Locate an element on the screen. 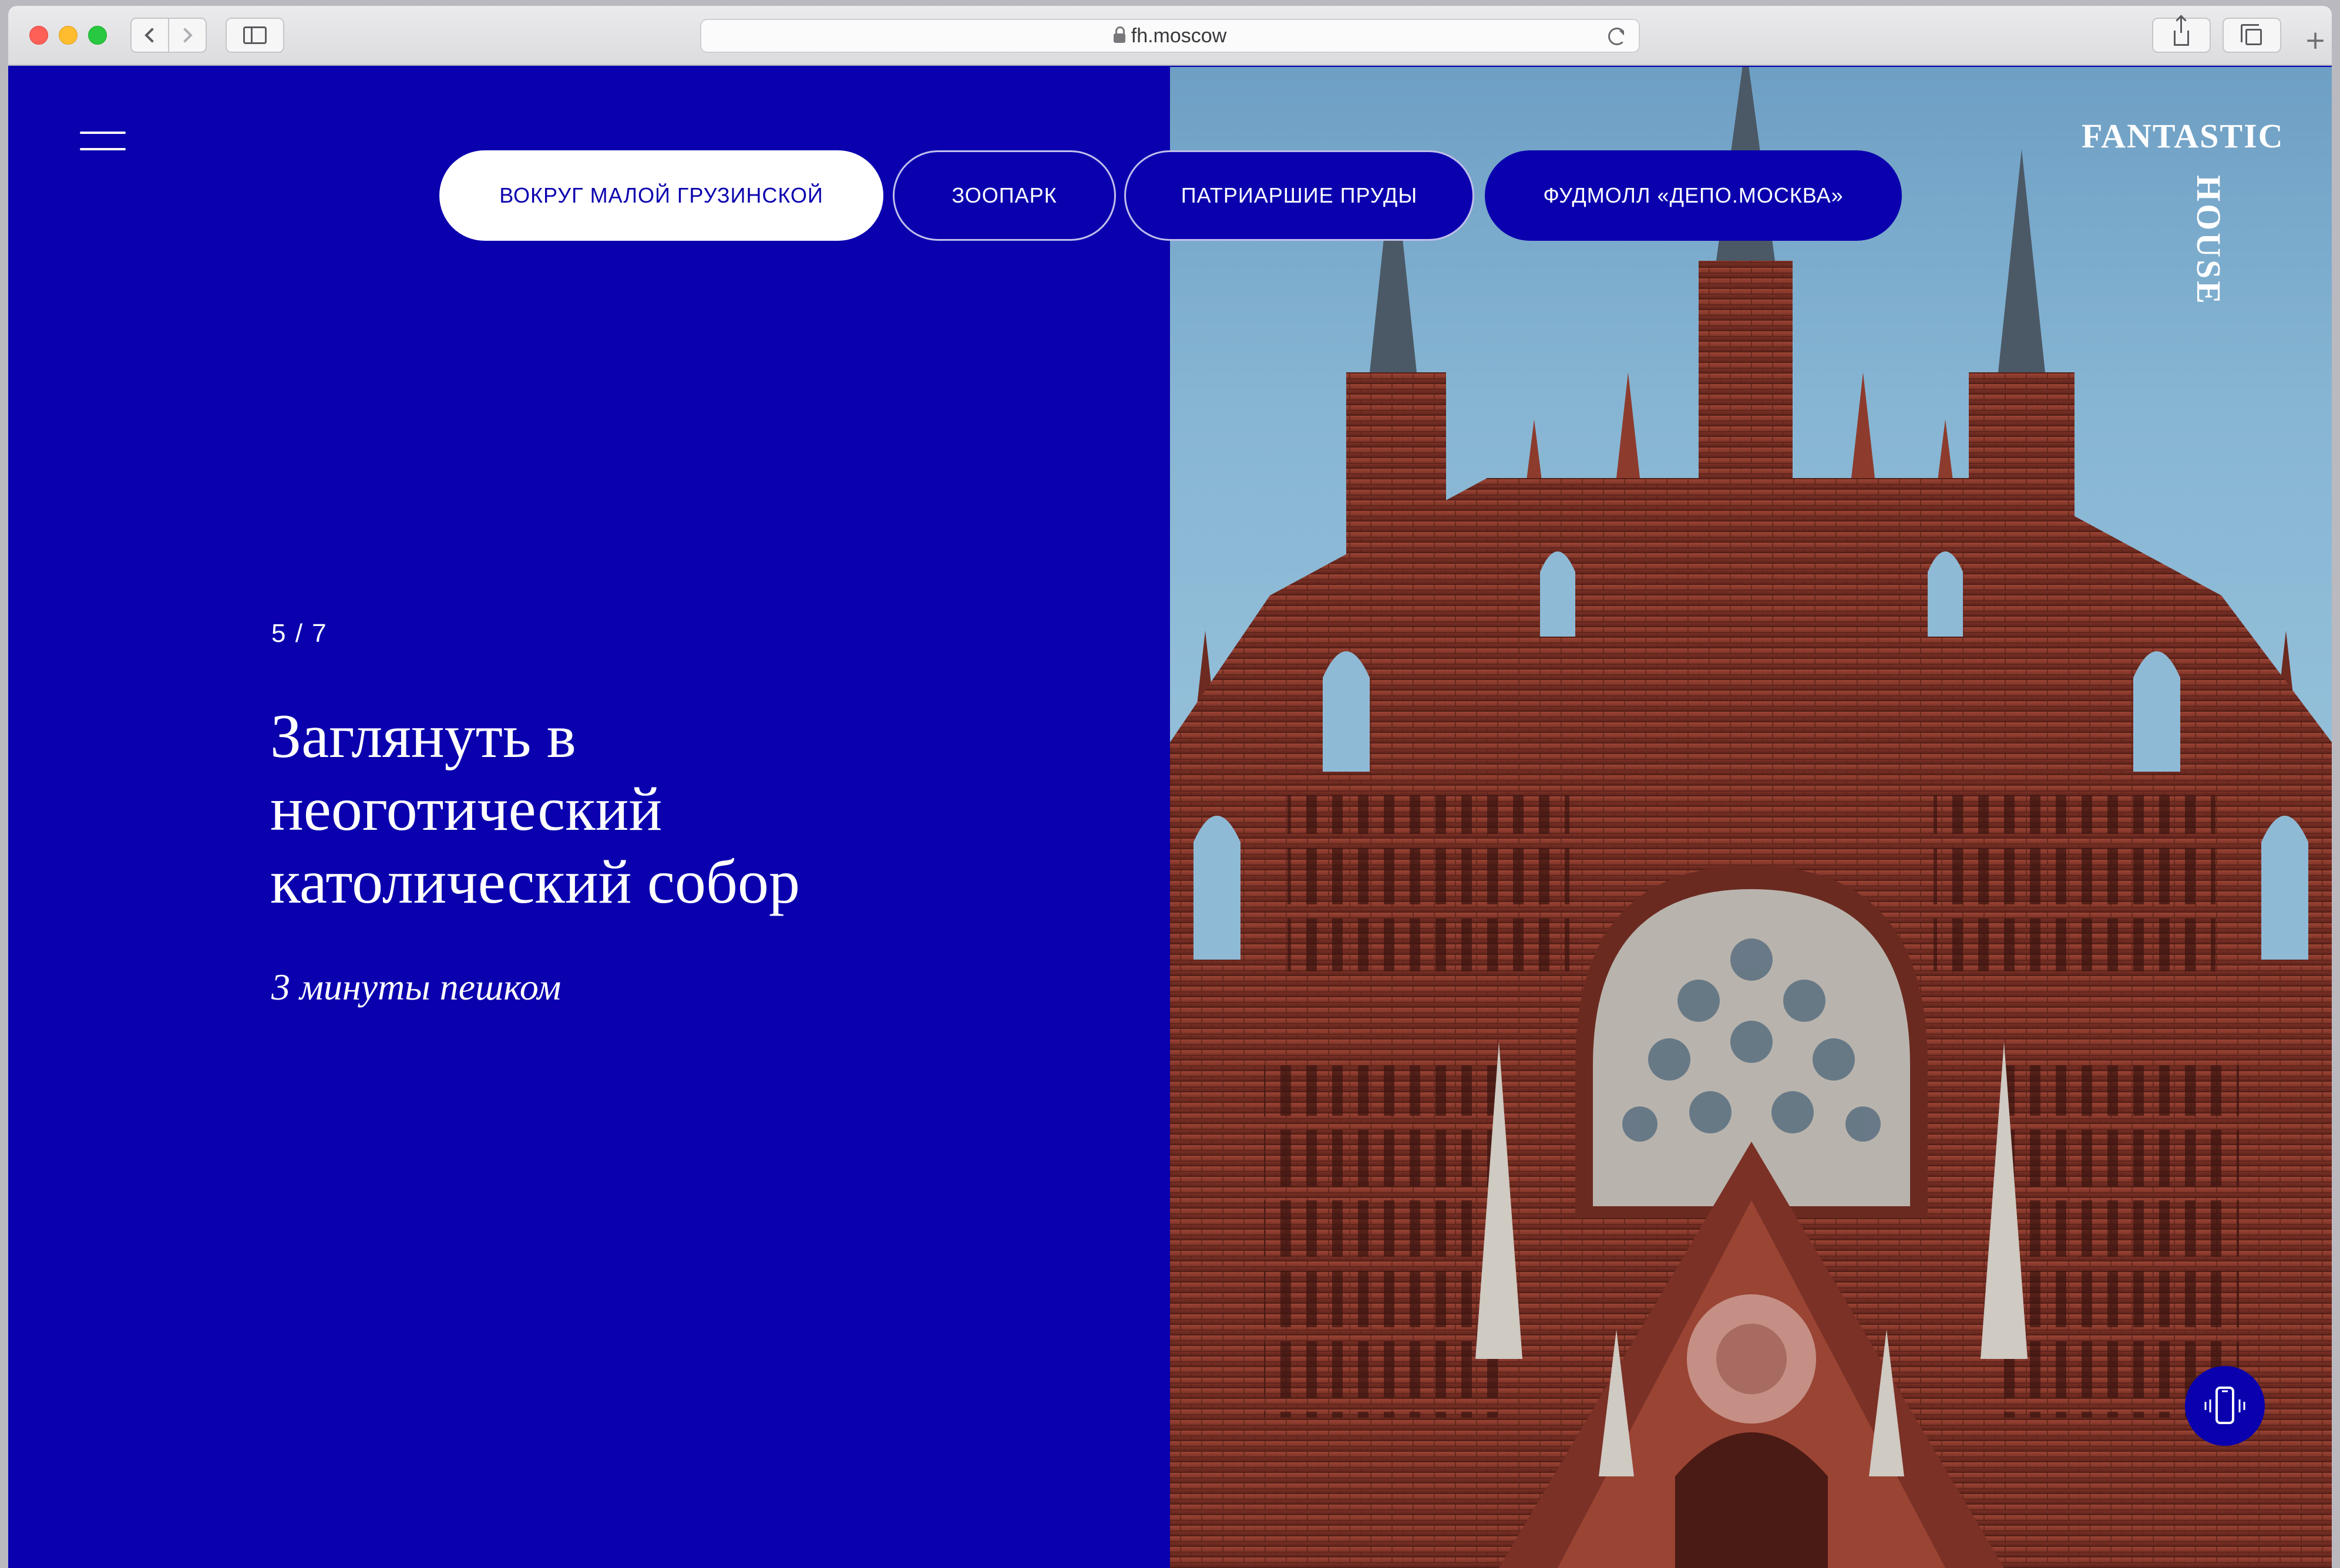  address-bar: fh.moscow is located at coordinates (1170, 36).